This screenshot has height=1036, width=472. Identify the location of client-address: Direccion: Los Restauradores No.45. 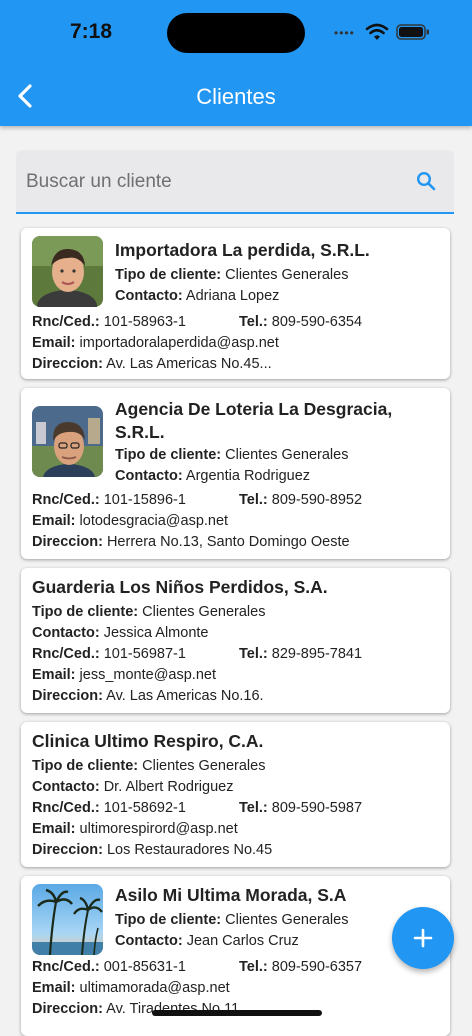
(152, 850).